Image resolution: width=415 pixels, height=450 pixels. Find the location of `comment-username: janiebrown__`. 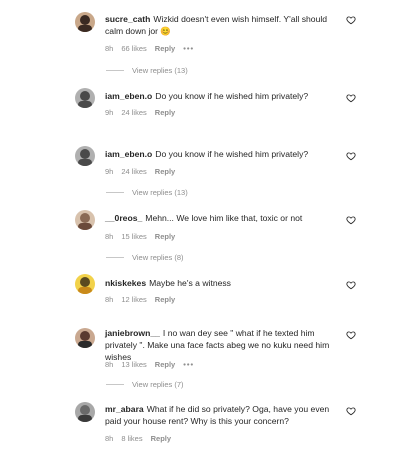

comment-username: janiebrown__ is located at coordinates (132, 333).